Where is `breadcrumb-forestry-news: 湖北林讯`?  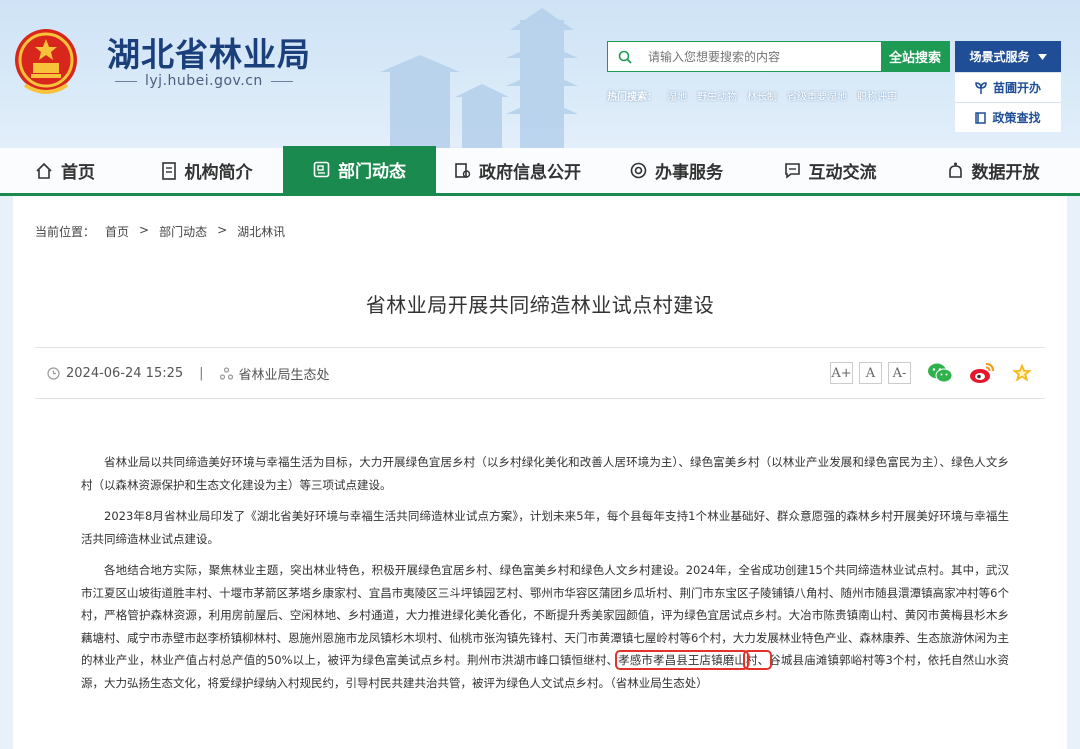
breadcrumb-forestry-news: 湖北林讯 is located at coordinates (261, 231).